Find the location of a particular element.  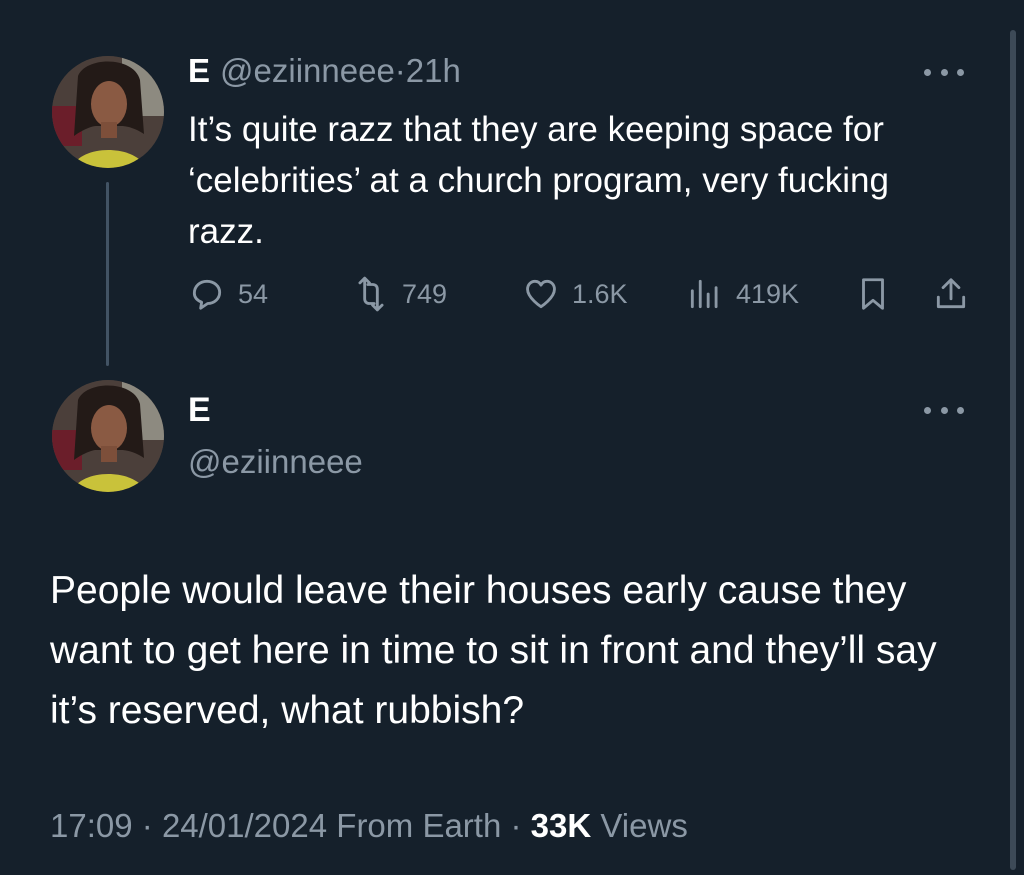

like-count: 1.6K is located at coordinates (600, 293).